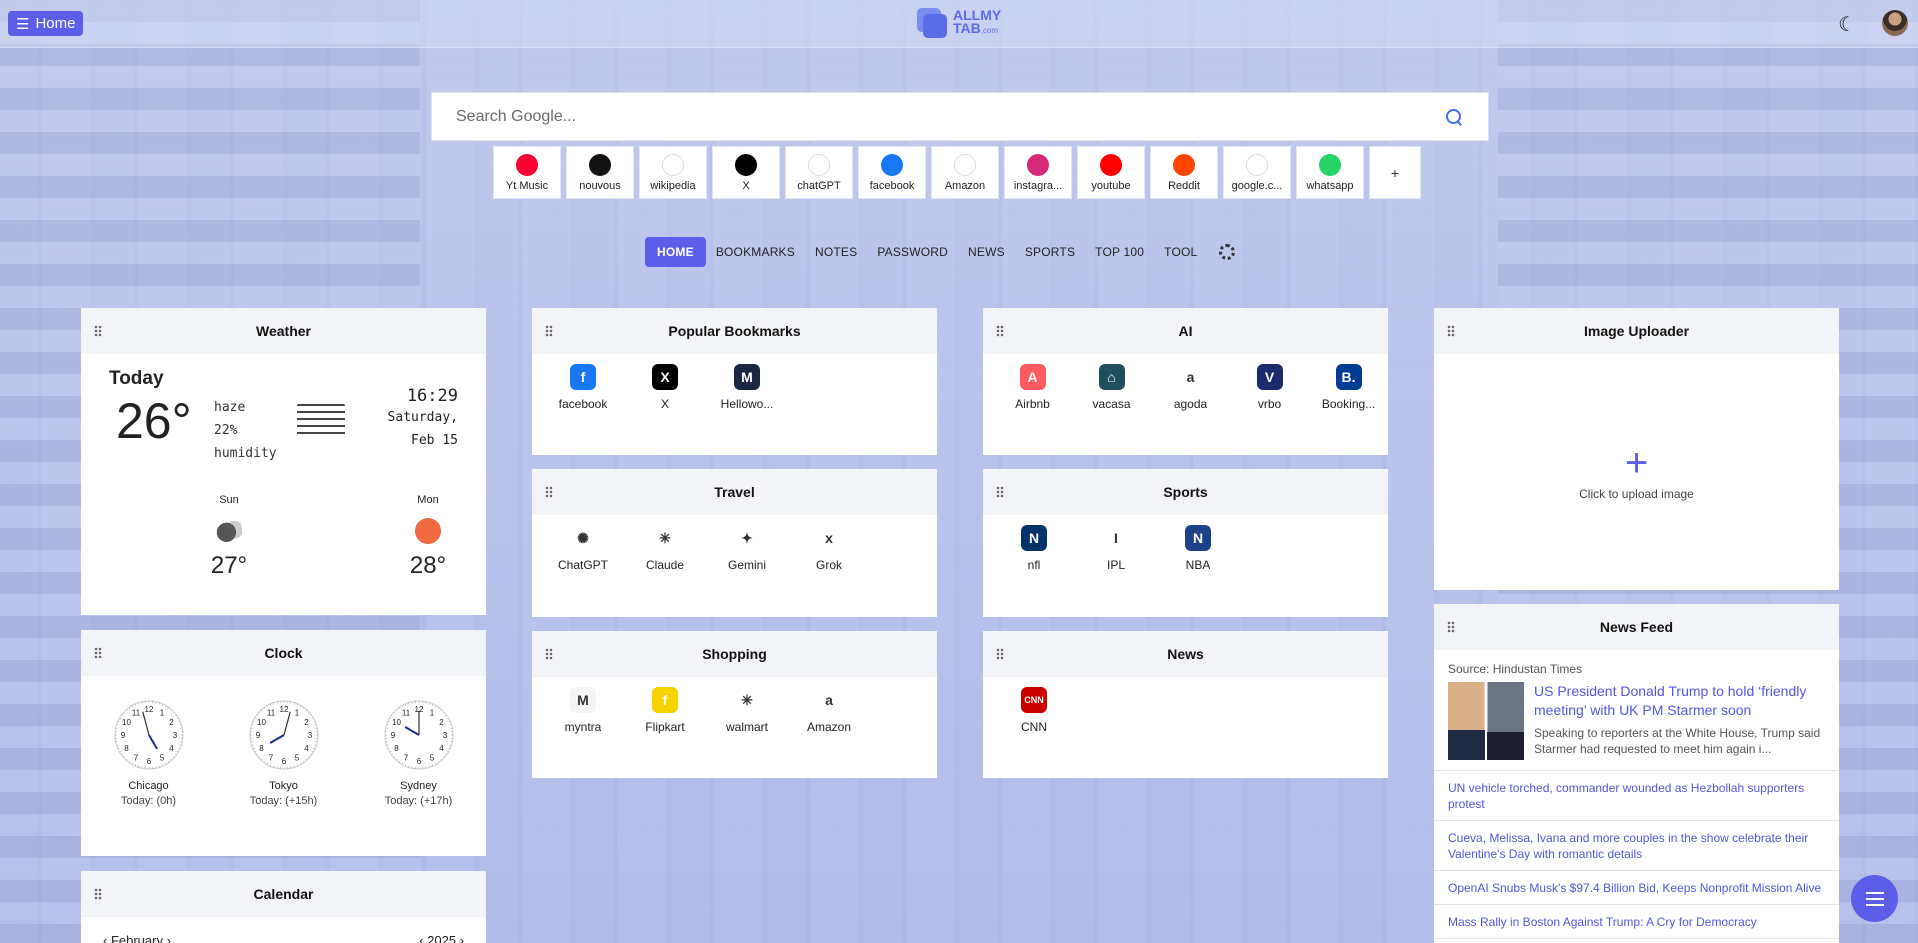 Image resolution: width=1918 pixels, height=943 pixels. What do you see at coordinates (986, 252) in the screenshot?
I see `tab-news: NEWS` at bounding box center [986, 252].